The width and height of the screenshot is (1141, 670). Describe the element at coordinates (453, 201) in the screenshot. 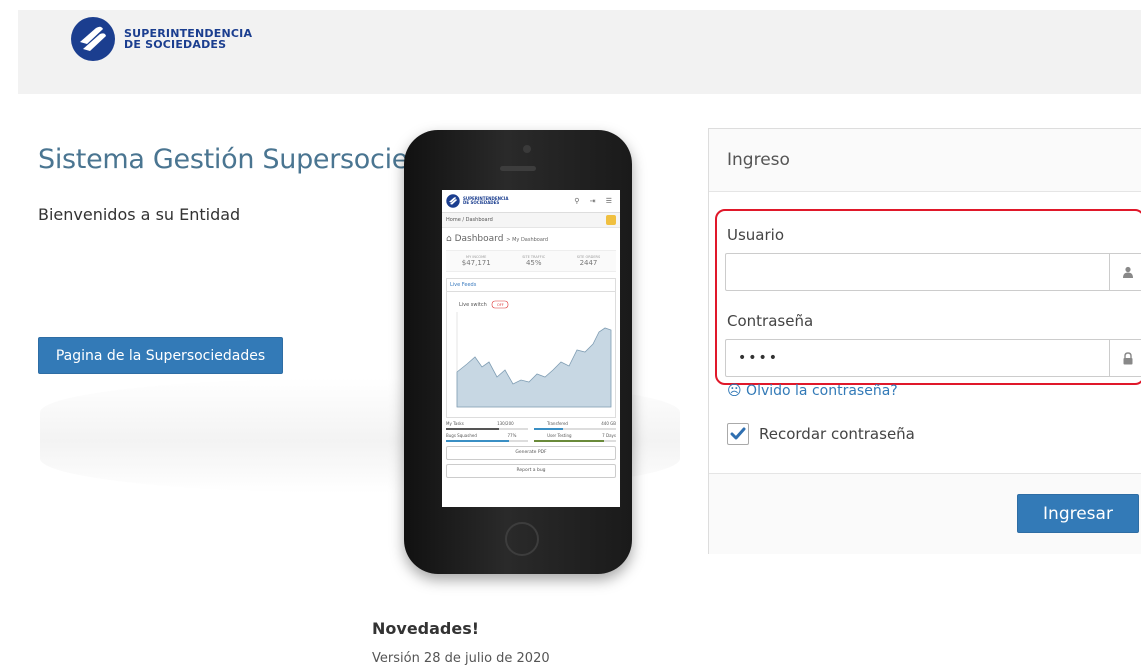

I see `screen-logo-icon` at that location.